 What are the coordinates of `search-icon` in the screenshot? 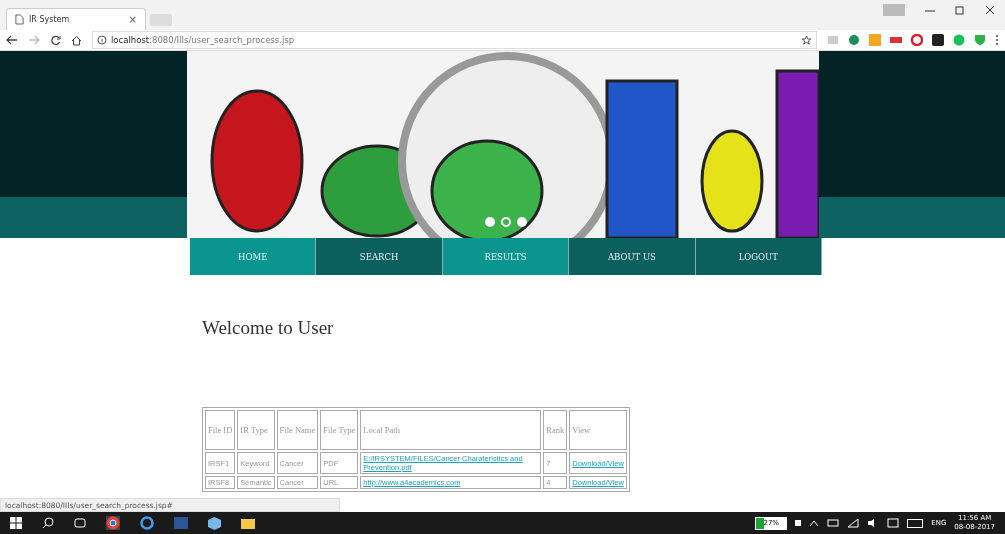 It's located at (48, 523).